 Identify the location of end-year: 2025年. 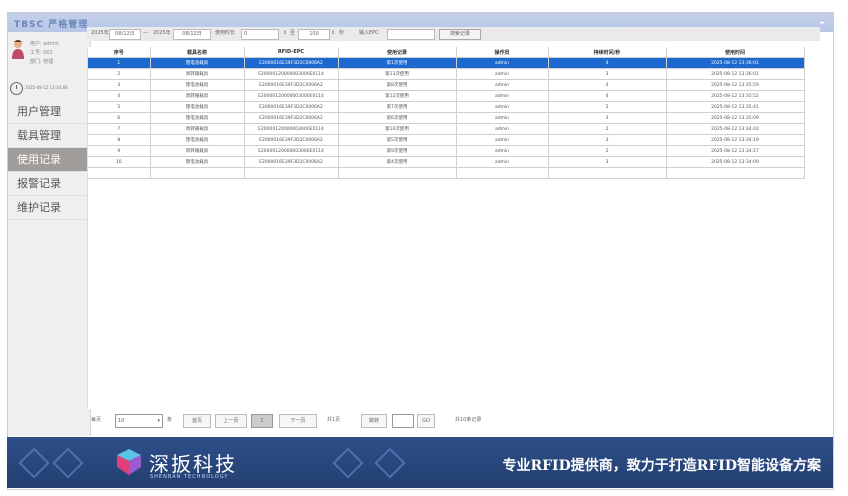
(162, 33).